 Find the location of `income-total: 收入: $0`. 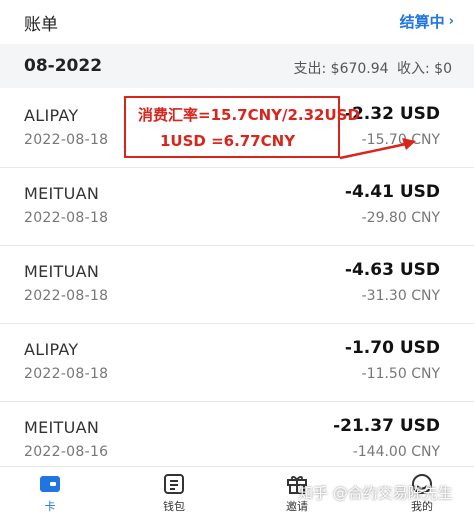

income-total: 收入: $0 is located at coordinates (424, 69).